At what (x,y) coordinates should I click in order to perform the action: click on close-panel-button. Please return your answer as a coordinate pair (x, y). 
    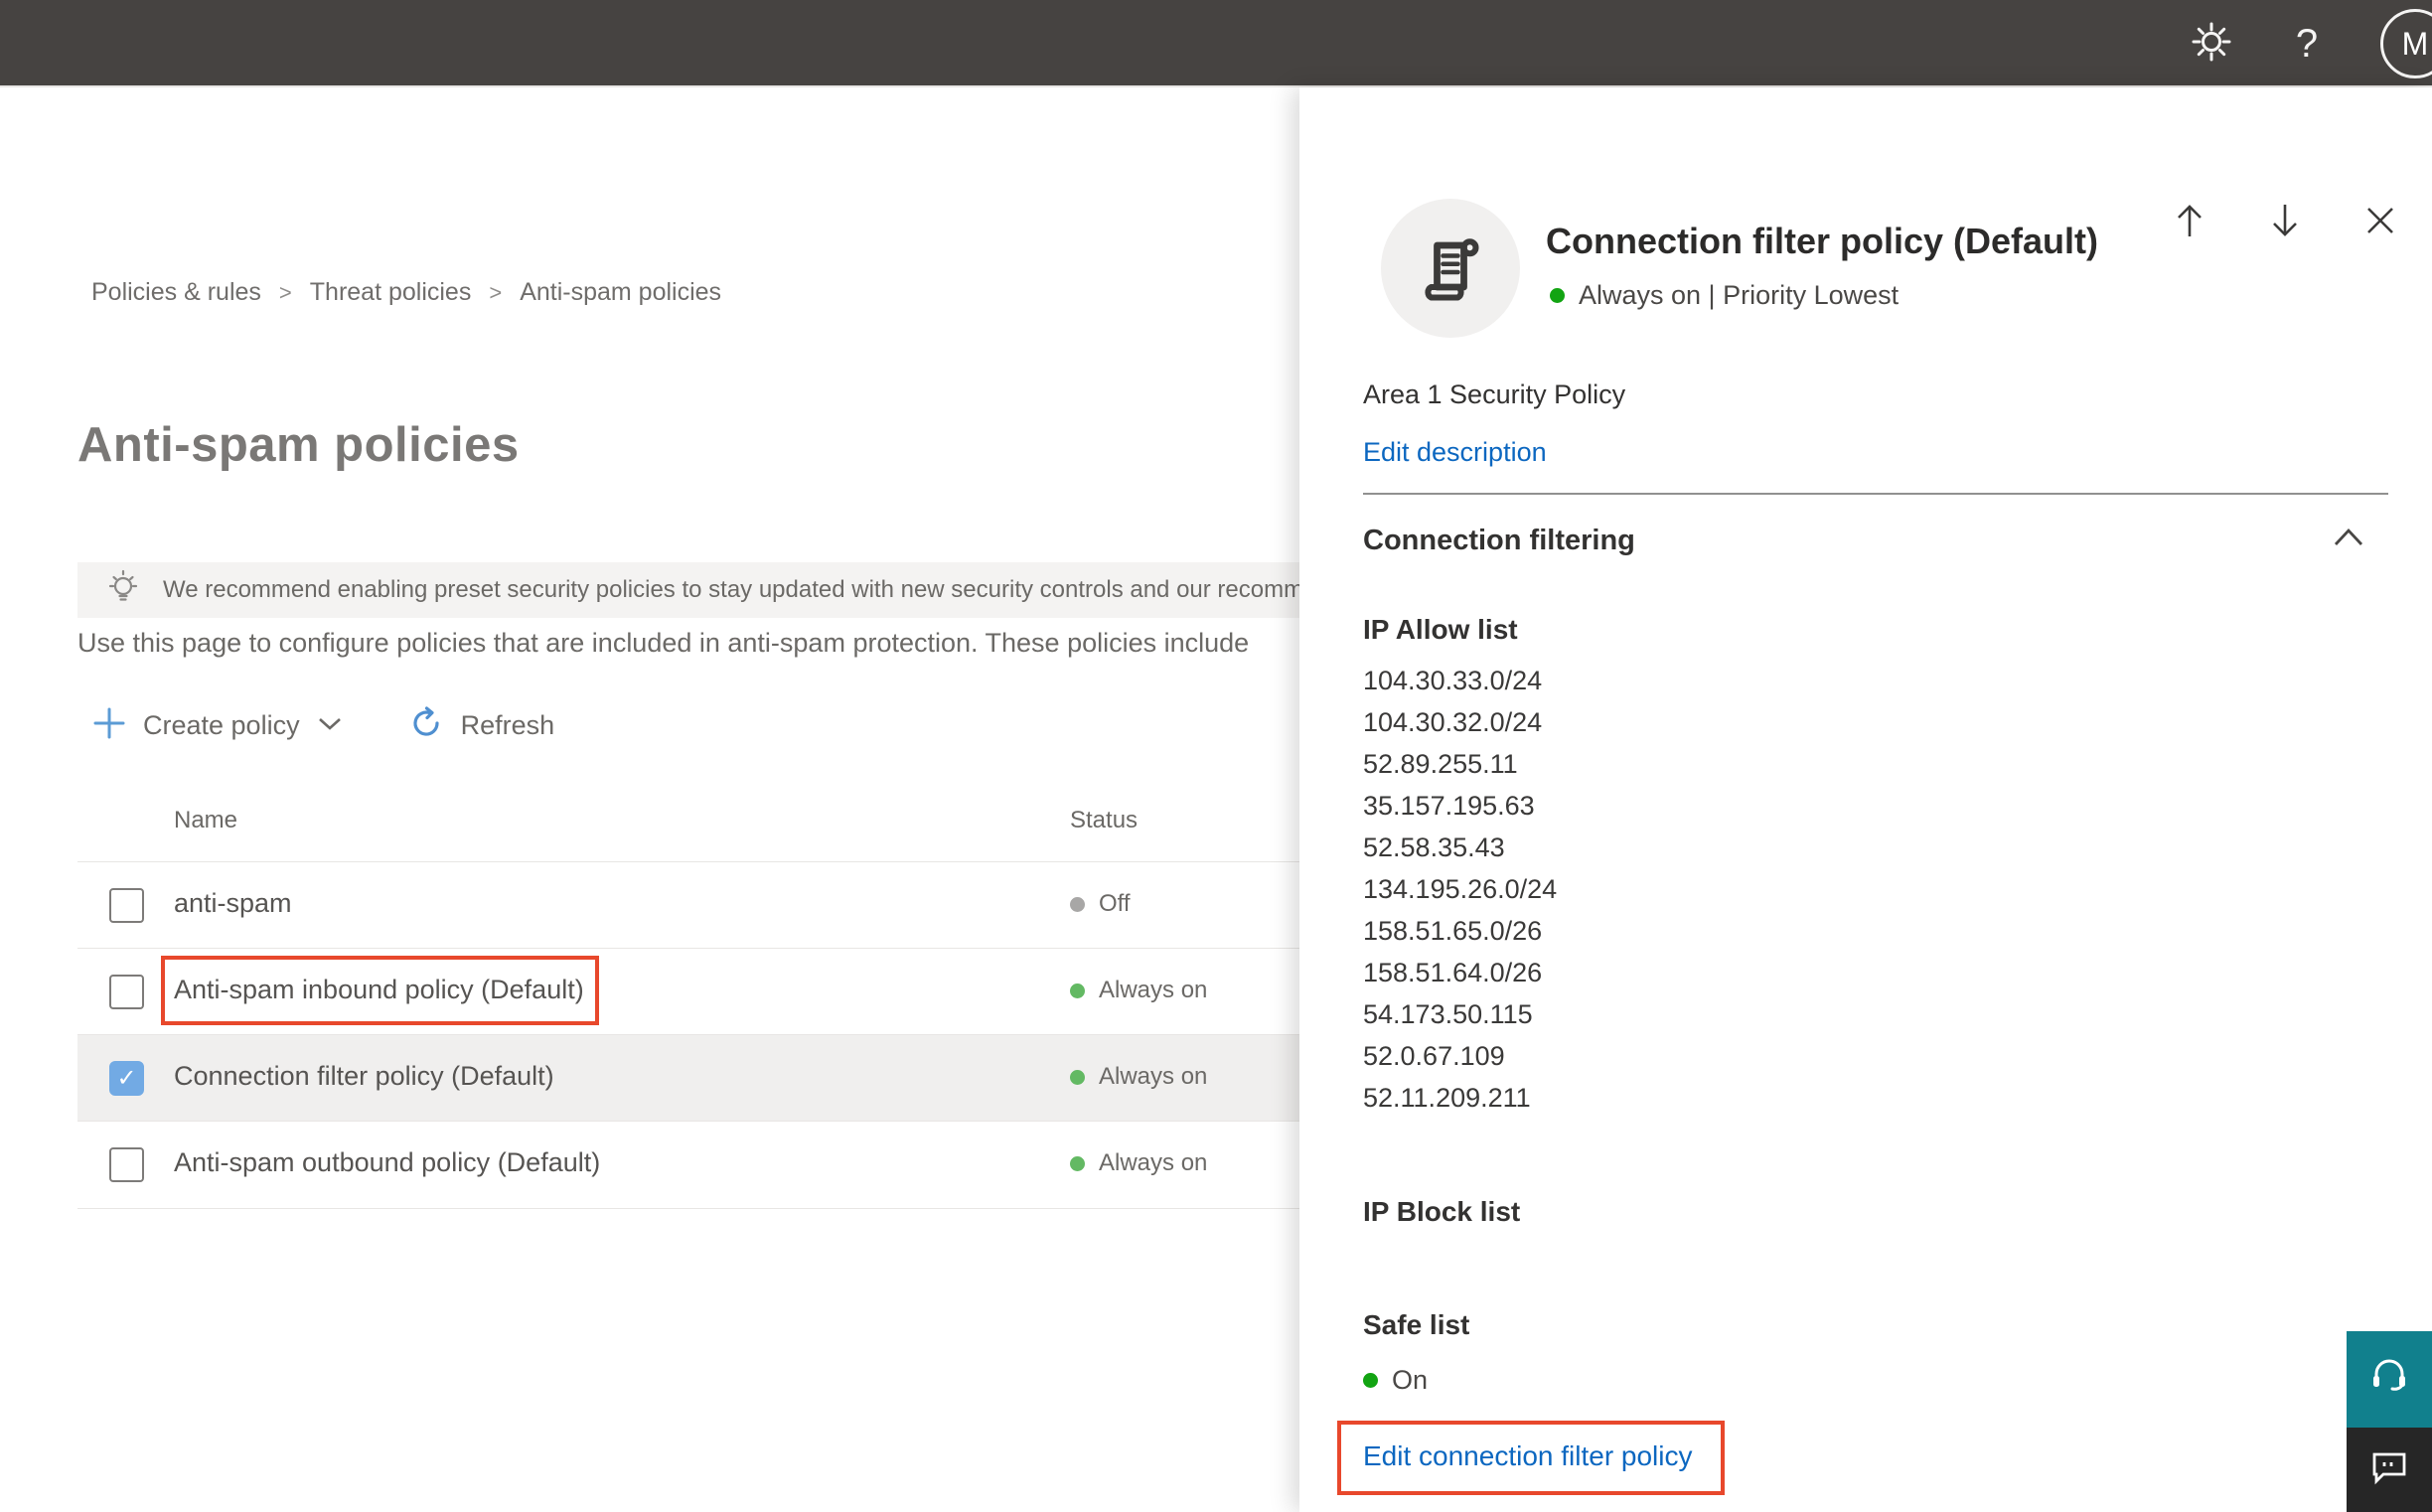
    Looking at the image, I should click on (2380, 222).